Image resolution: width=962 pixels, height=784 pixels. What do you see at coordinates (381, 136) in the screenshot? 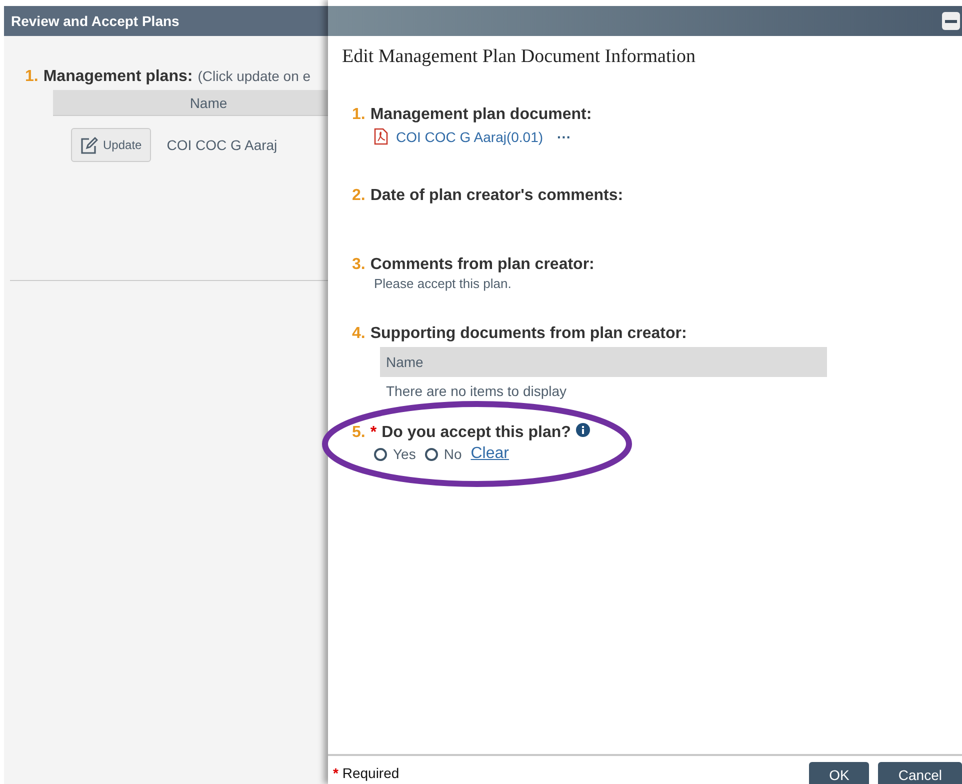
I see `pdf-file-icon` at bounding box center [381, 136].